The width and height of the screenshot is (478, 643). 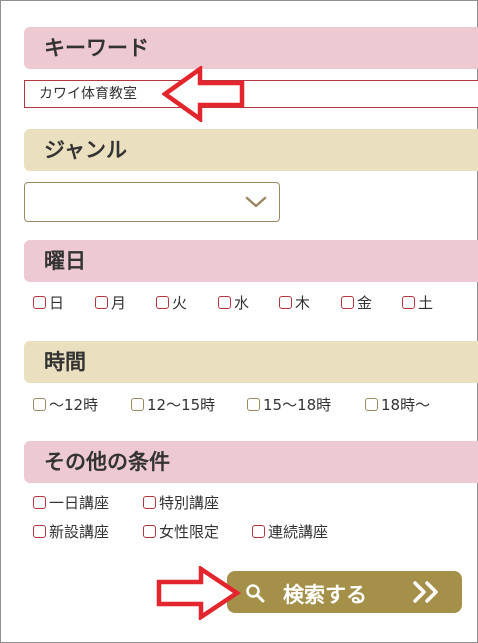 What do you see at coordinates (356, 302) in the screenshot?
I see `checkbox-friday: 金` at bounding box center [356, 302].